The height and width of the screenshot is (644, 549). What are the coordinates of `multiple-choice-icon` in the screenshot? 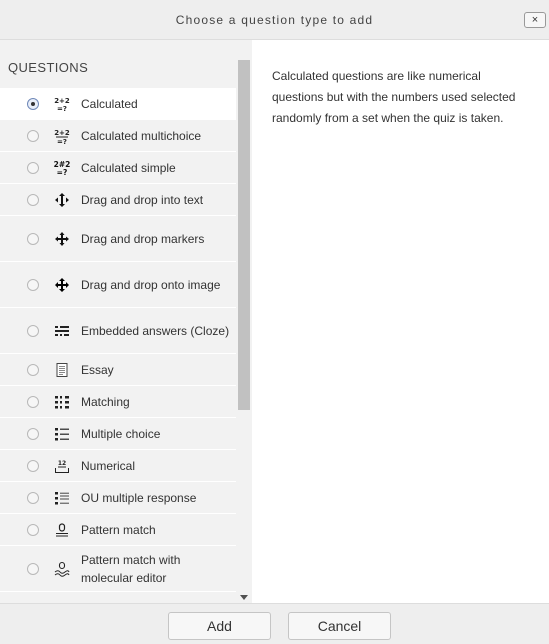 It's located at (62, 434).